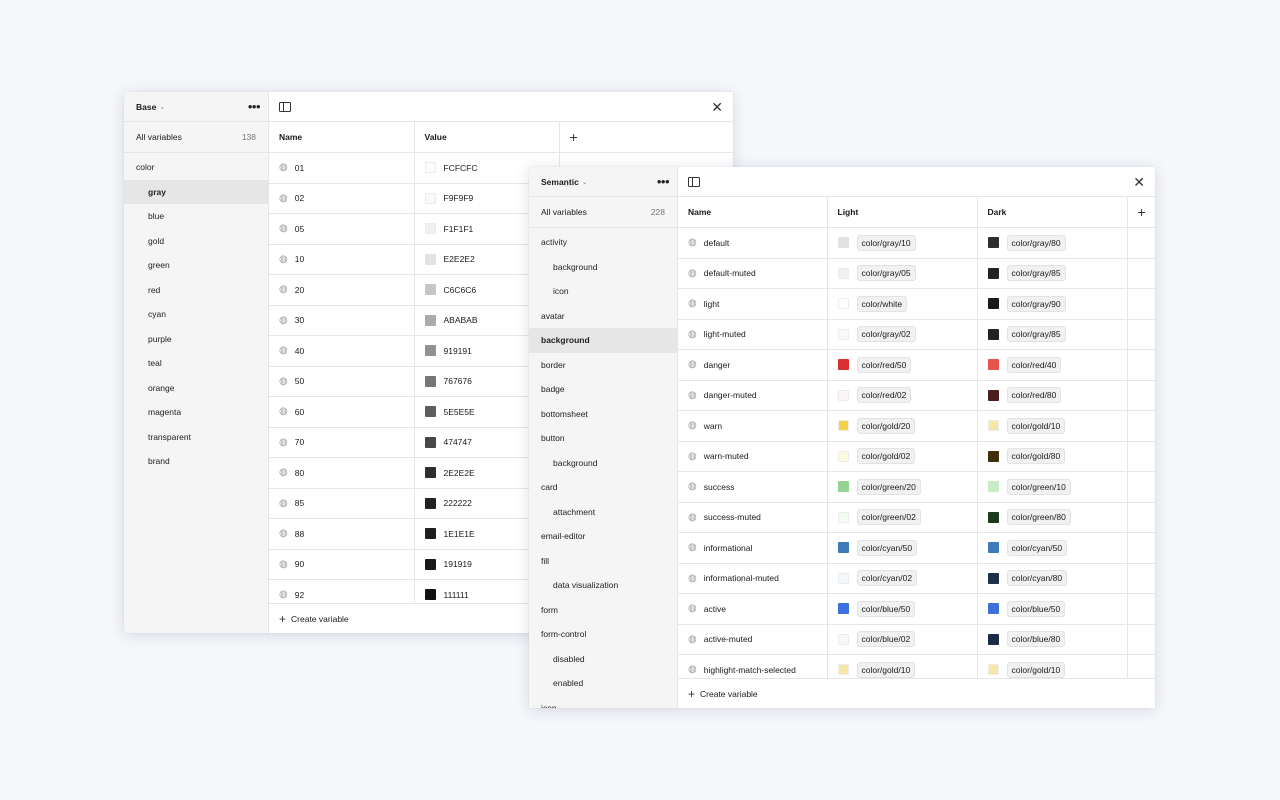 Image resolution: width=1280 pixels, height=800 pixels. Describe the element at coordinates (603, 585) in the screenshot. I see `sidebar-group-item: data visualization` at that location.